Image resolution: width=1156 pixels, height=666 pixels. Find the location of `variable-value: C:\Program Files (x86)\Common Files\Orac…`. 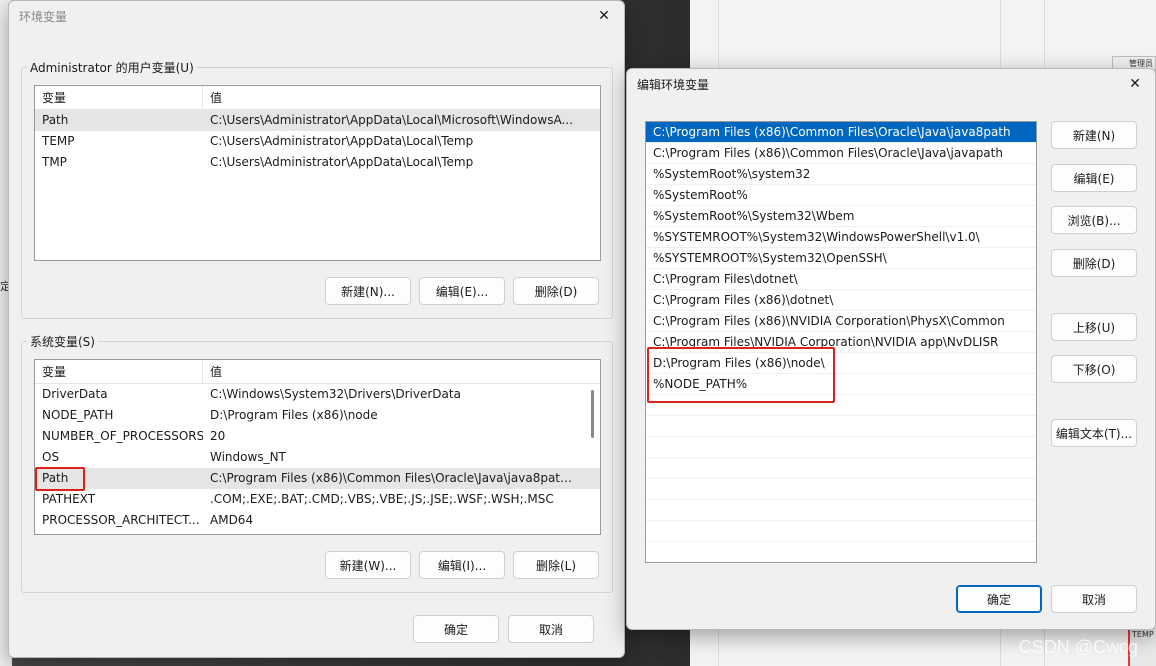

variable-value: C:\Program Files (x86)\Common Files\Orac… is located at coordinates (392, 478).